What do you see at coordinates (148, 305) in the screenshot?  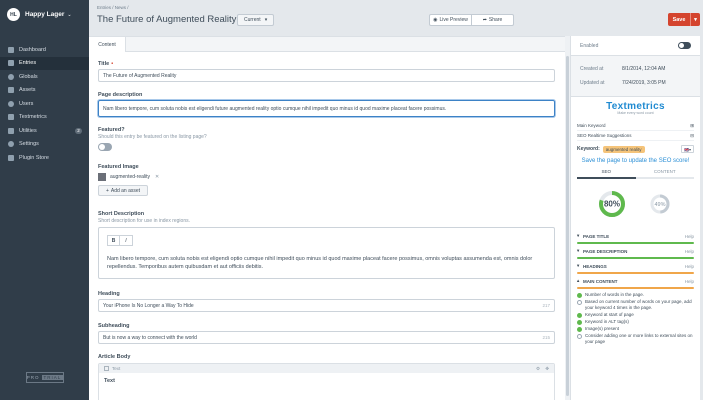 I see `heading-value: Your iPhone Is No Longer a Way To Hide` at bounding box center [148, 305].